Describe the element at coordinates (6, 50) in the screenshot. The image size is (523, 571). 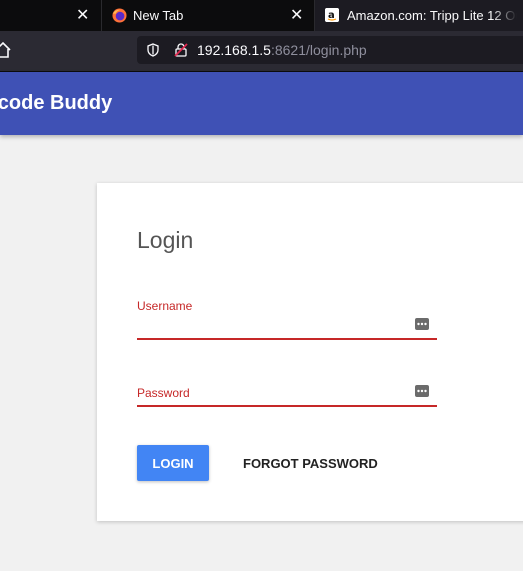
I see `home-icon` at that location.